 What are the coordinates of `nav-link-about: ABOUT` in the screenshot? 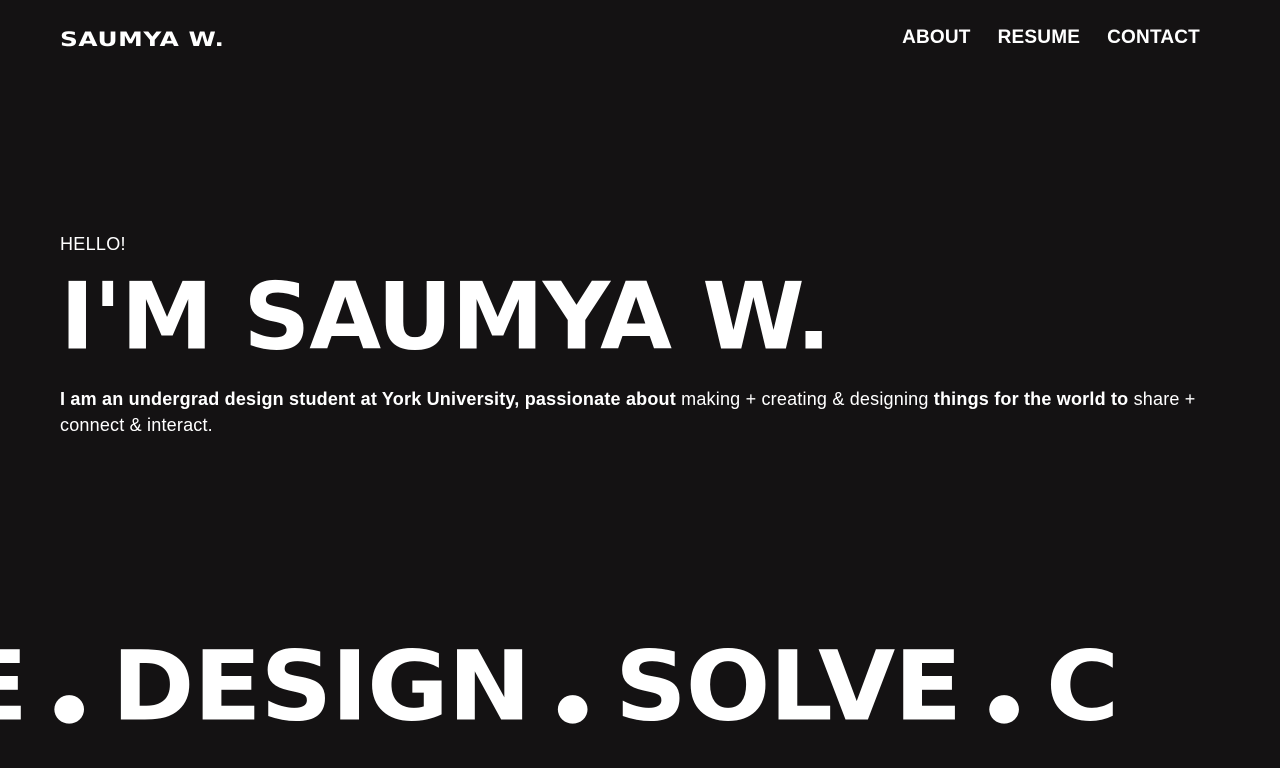 It's located at (936, 38).